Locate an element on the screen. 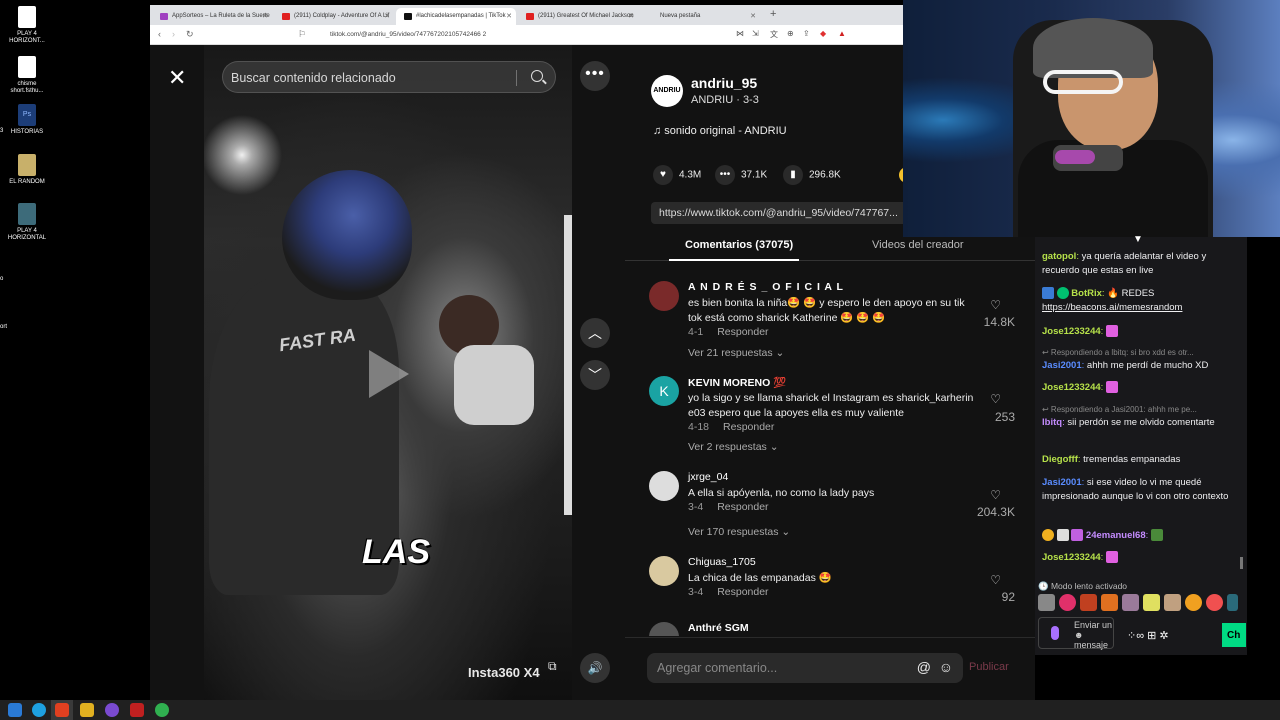 The height and width of the screenshot is (720, 1280). chrome-icon is located at coordinates (162, 710).